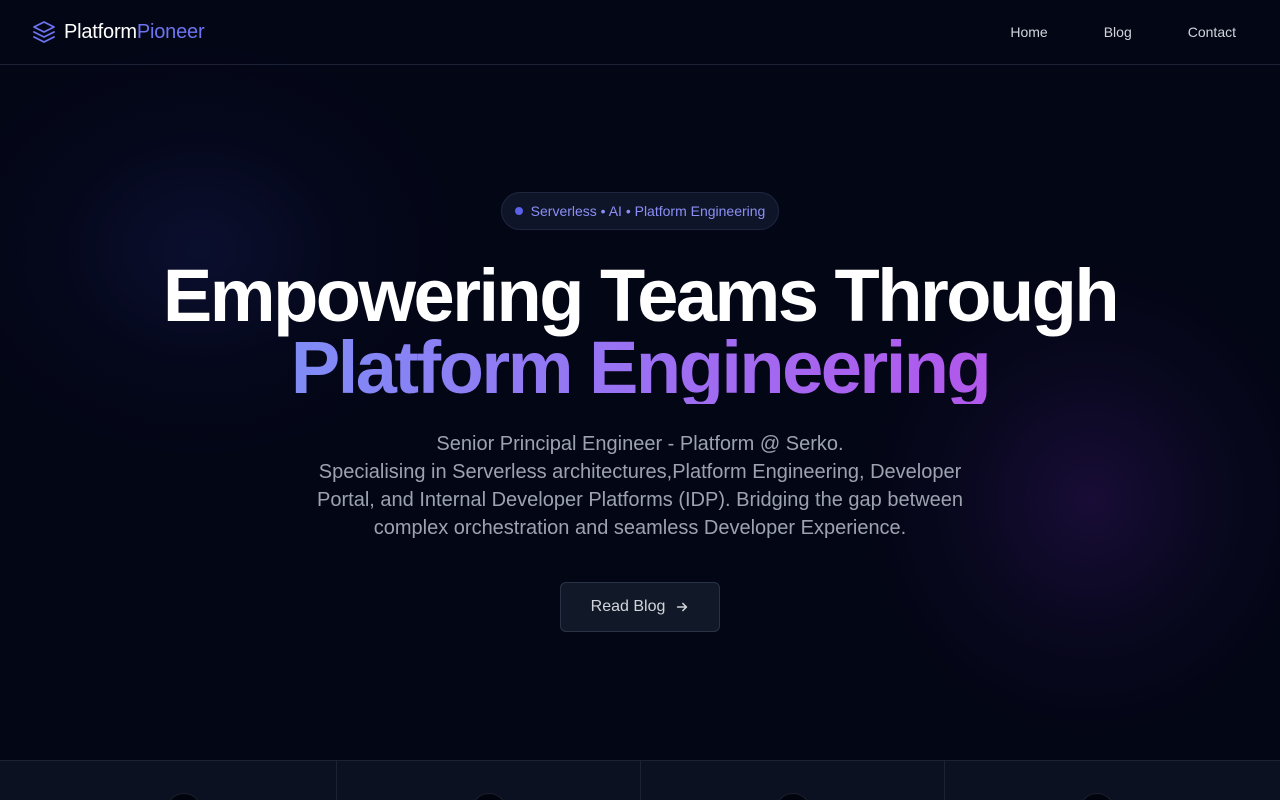 The image size is (1280, 800). What do you see at coordinates (628, 606) in the screenshot?
I see `read-blog-button-label: Read Blog` at bounding box center [628, 606].